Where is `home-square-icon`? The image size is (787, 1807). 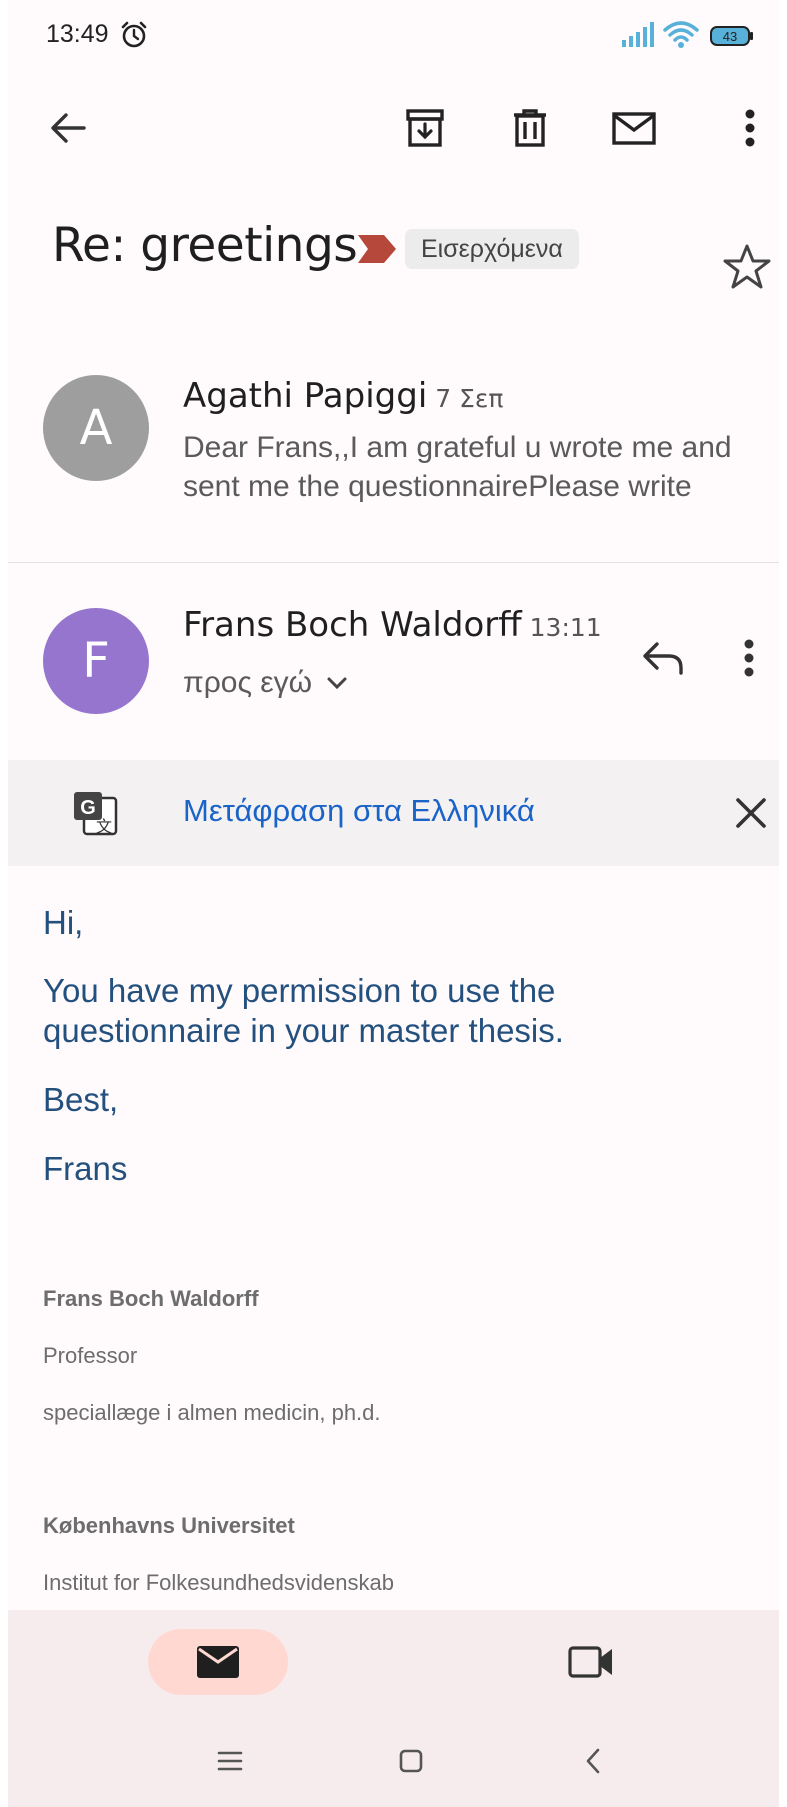 home-square-icon is located at coordinates (411, 1761).